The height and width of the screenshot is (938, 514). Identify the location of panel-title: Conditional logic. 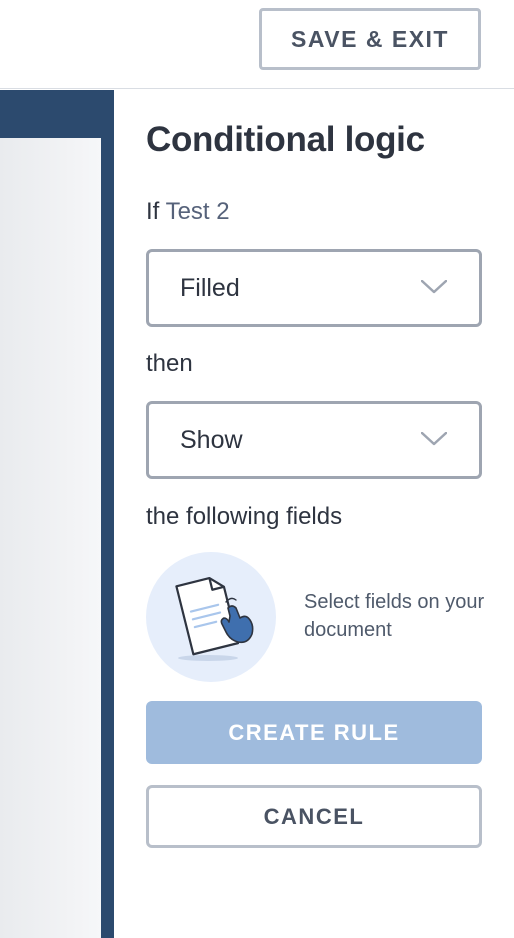
(285, 139).